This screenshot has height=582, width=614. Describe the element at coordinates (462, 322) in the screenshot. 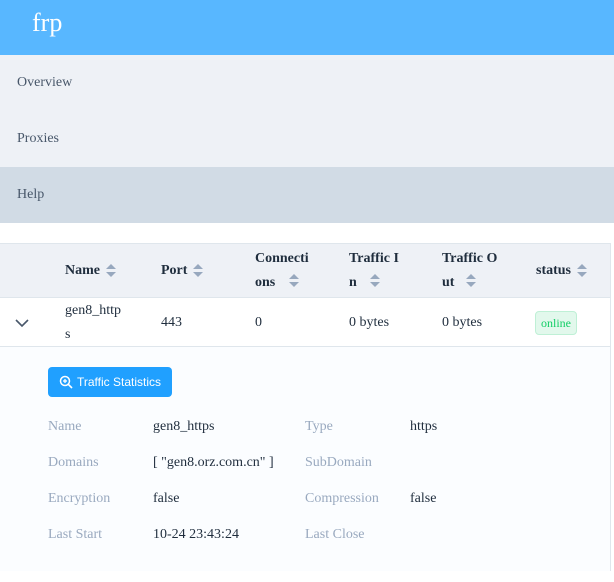

I see `cell-traffic-out: 0 bytes` at that location.